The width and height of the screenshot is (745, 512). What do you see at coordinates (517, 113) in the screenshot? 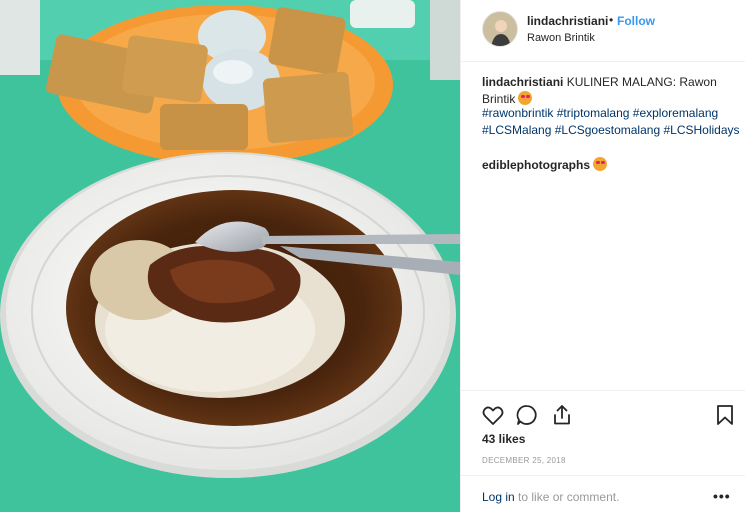
I see `hashtag-link: #rawonbrintik` at bounding box center [517, 113].